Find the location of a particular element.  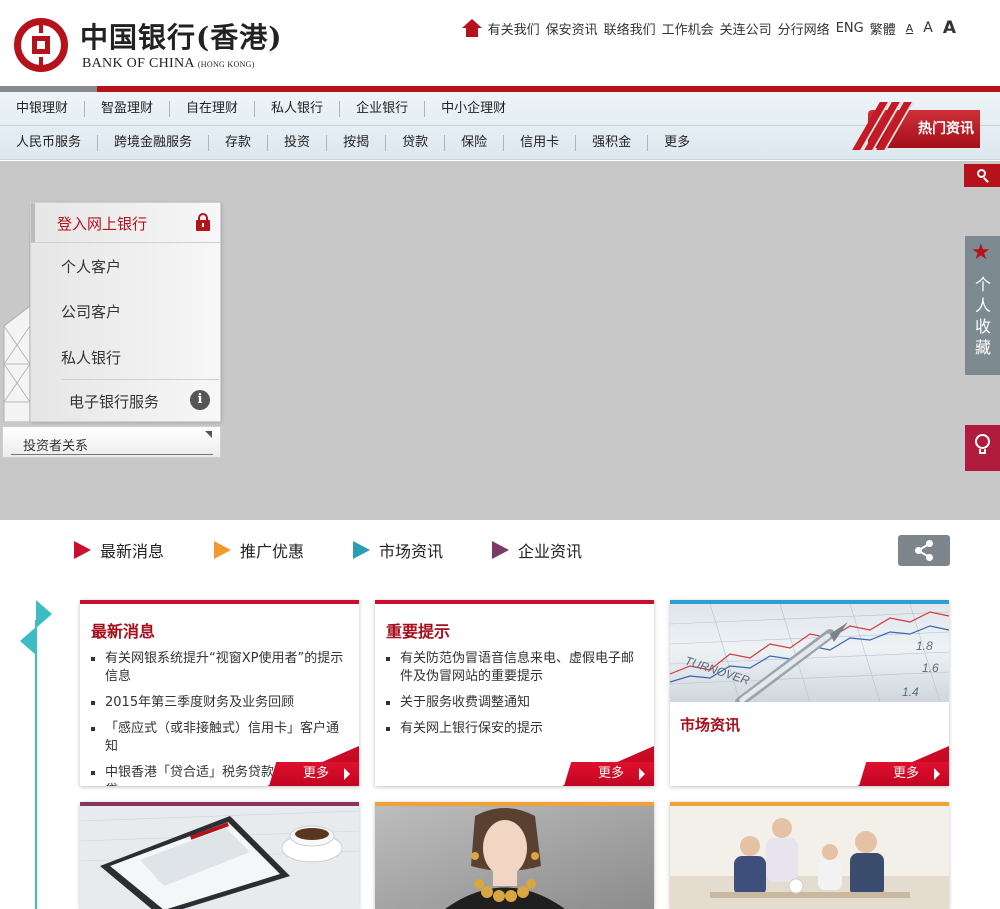

link-contact-us: 联络我们 is located at coordinates (630, 28).